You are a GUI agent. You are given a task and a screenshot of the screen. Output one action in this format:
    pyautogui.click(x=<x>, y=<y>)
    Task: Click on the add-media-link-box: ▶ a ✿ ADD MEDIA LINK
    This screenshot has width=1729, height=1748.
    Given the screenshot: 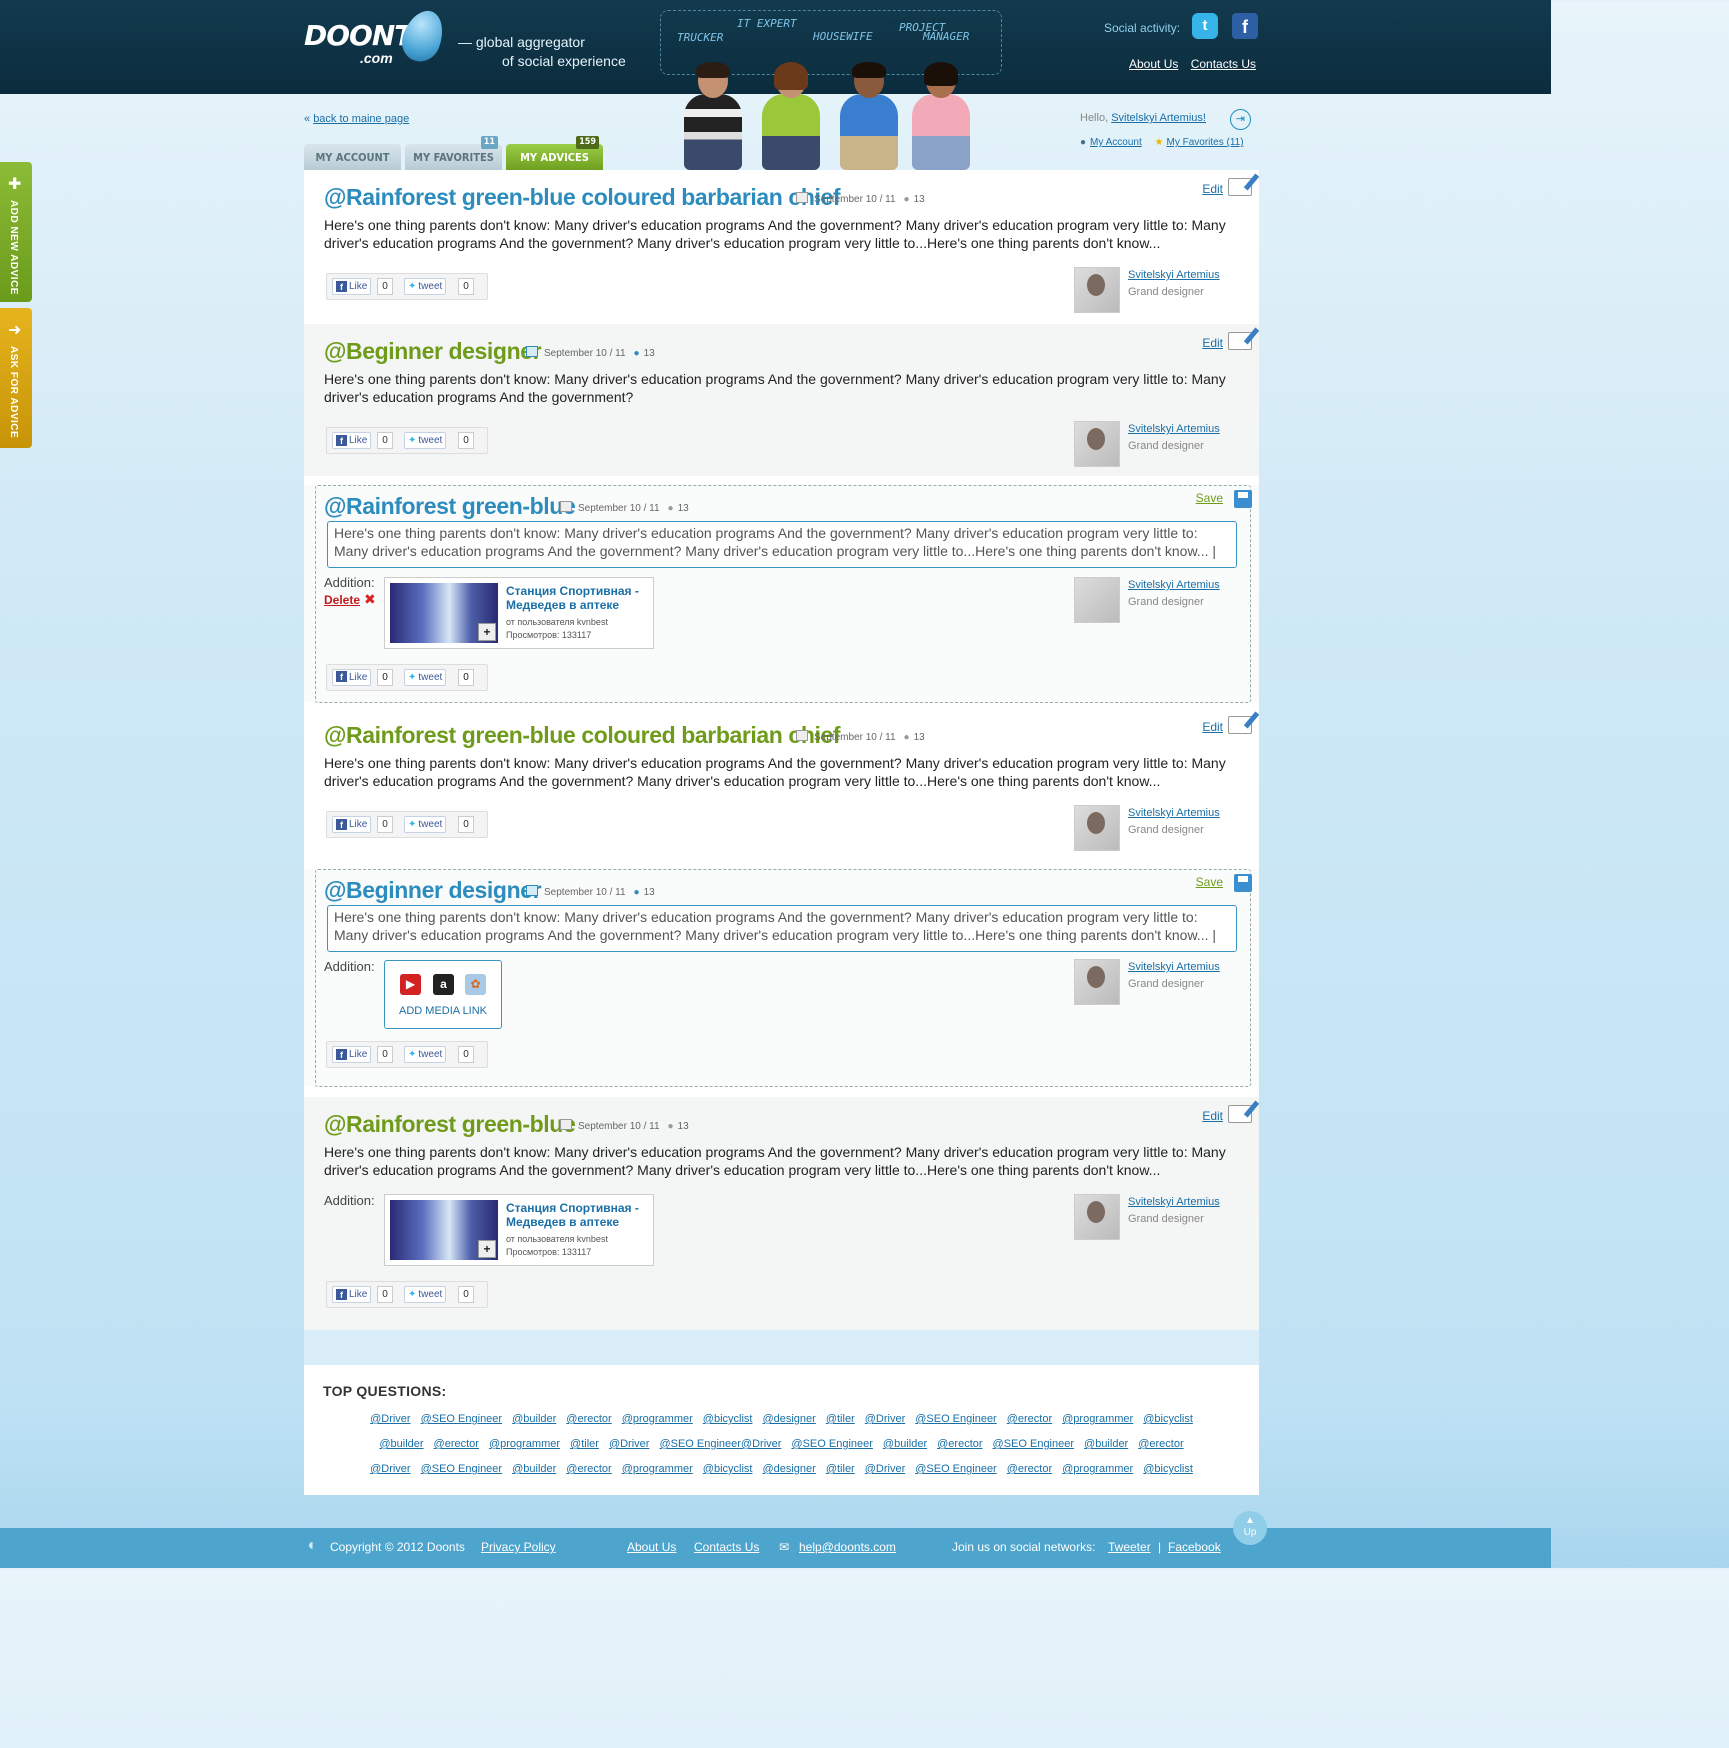 What is the action you would take?
    pyautogui.click(x=443, y=994)
    